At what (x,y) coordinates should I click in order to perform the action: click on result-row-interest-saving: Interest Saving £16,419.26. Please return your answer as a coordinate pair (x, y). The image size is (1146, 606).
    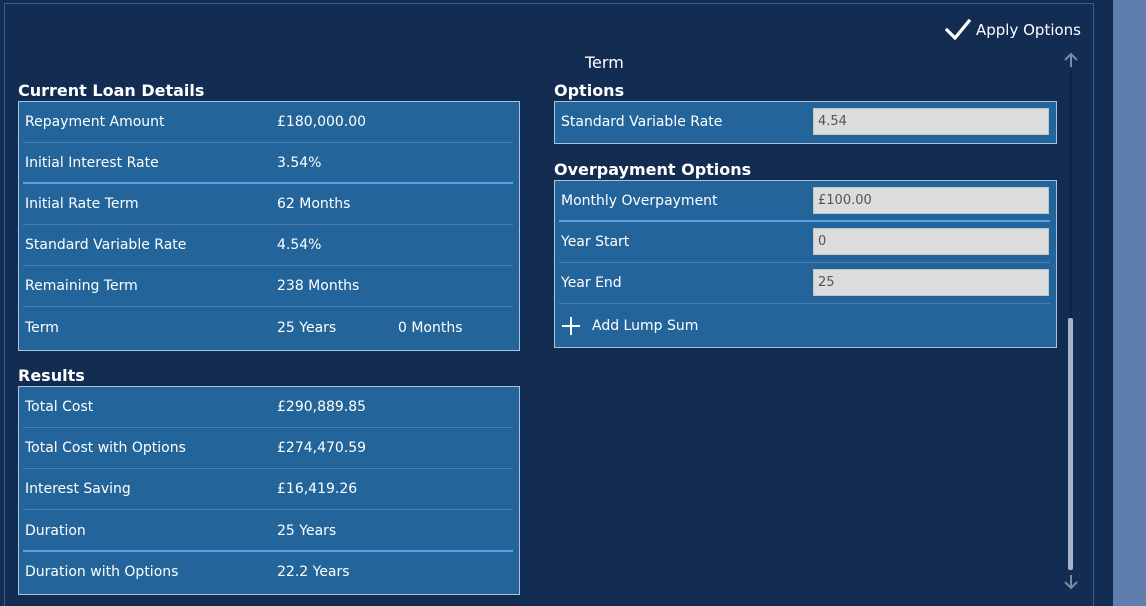
    Looking at the image, I should click on (269, 489).